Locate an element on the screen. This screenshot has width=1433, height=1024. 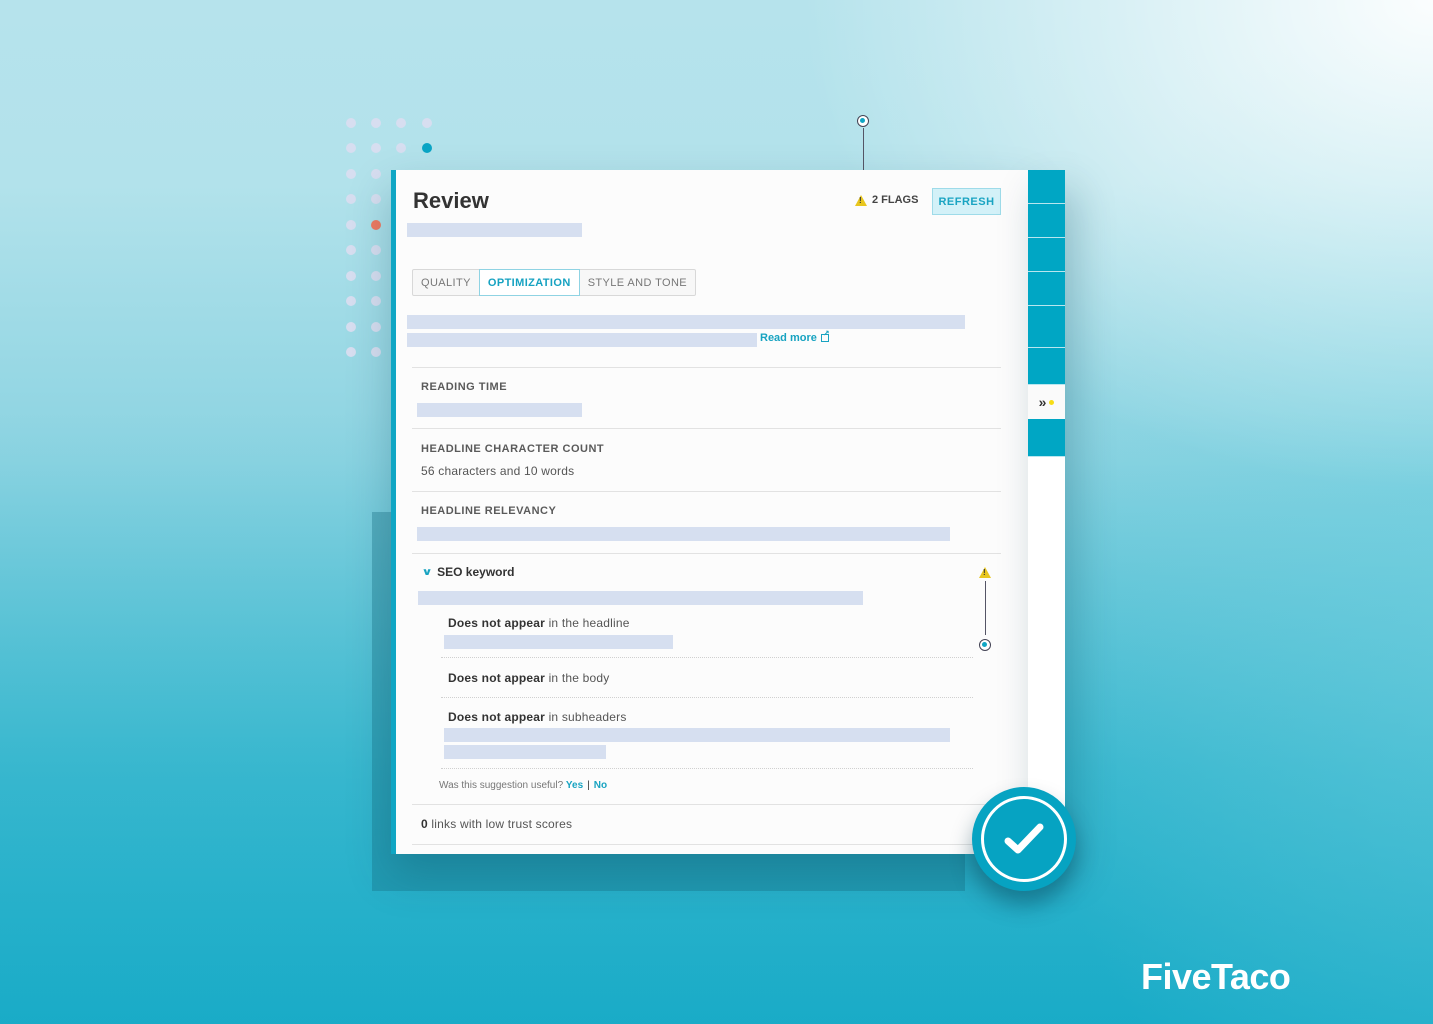
seo-item-subheaders: Does not appear in subheaders is located at coordinates (537, 717).